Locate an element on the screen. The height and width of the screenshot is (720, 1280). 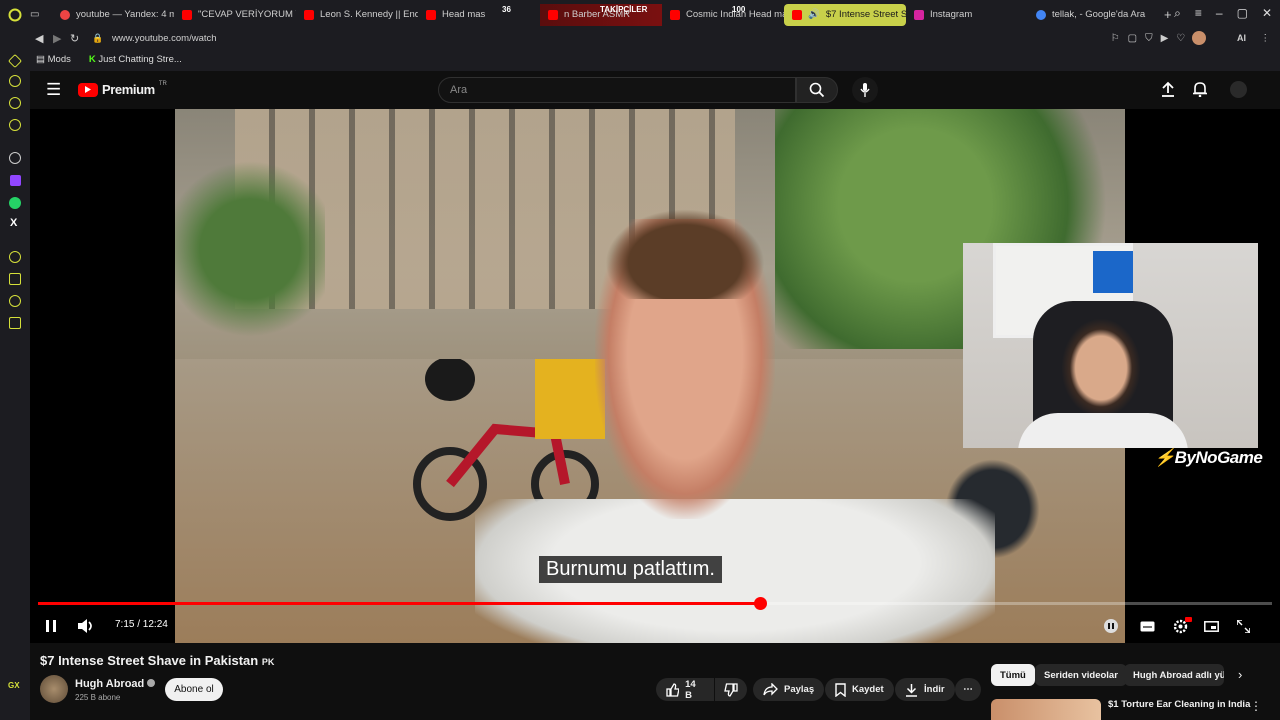
streamer-face is located at coordinates (1101, 368).